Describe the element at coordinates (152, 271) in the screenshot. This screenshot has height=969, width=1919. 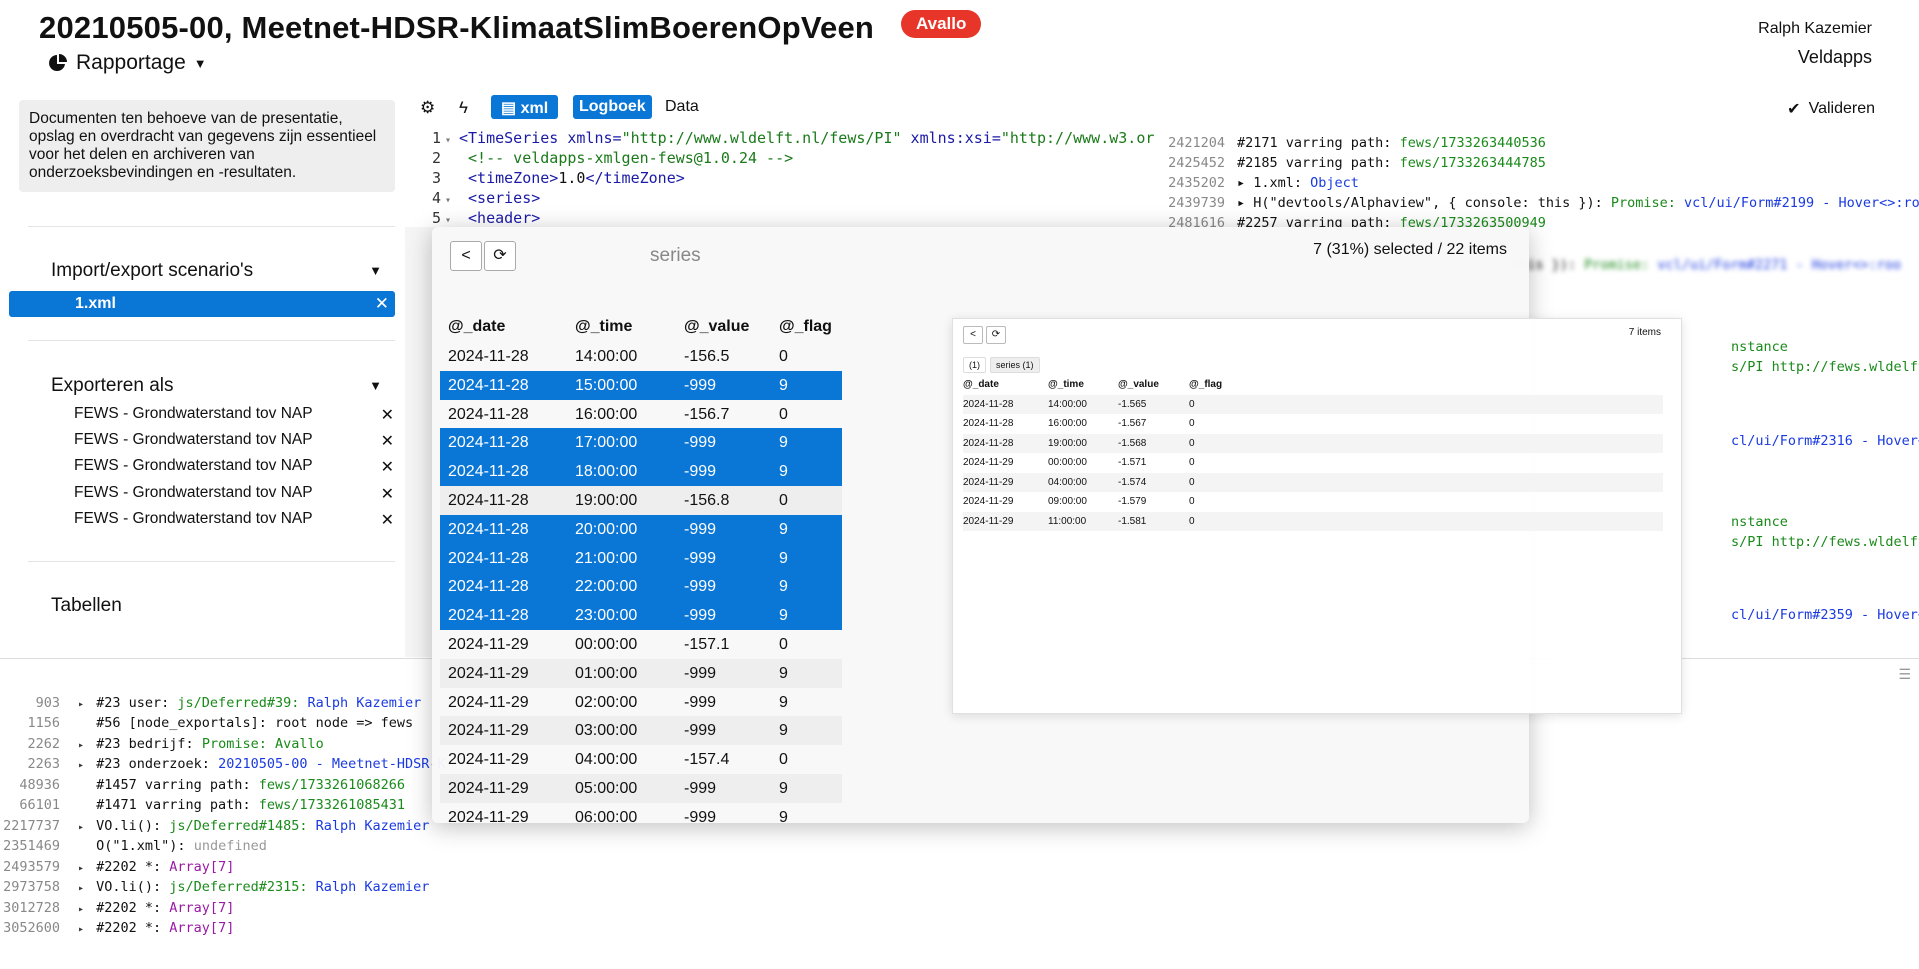
I see `section-import-title: Import/export scenario's` at that location.